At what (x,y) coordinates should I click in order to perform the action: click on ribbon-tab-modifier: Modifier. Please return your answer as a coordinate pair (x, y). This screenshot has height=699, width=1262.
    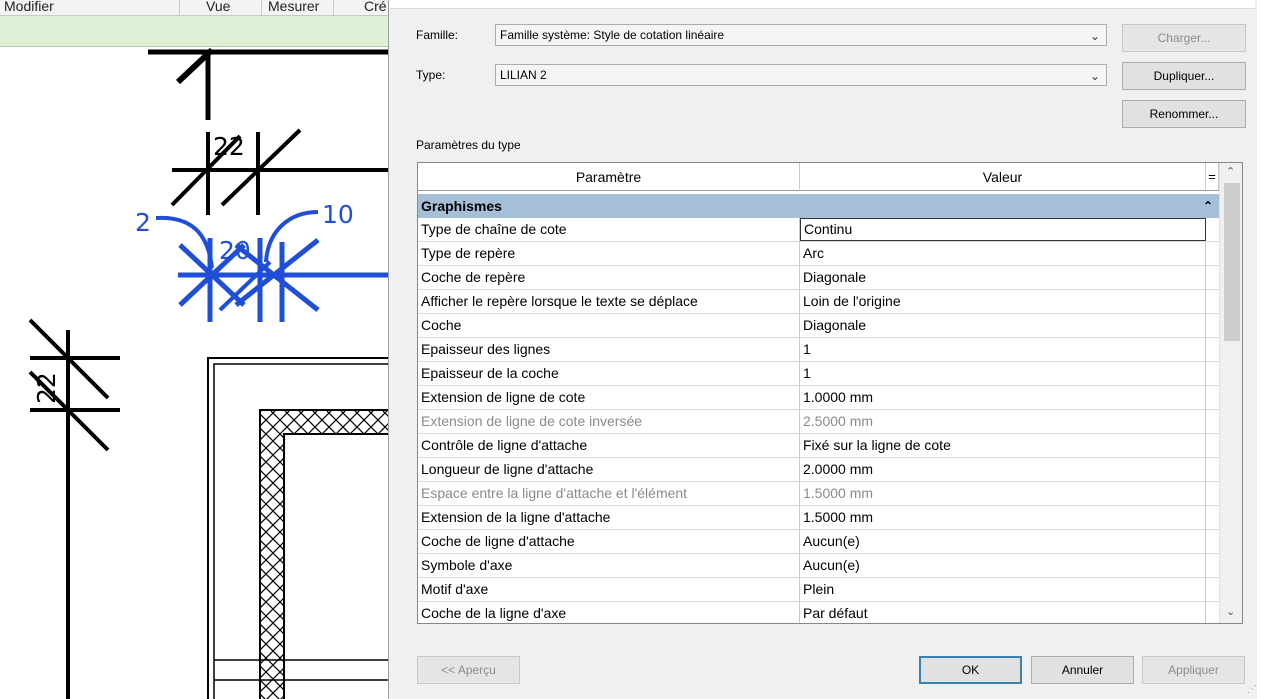
    Looking at the image, I should click on (90, 7).